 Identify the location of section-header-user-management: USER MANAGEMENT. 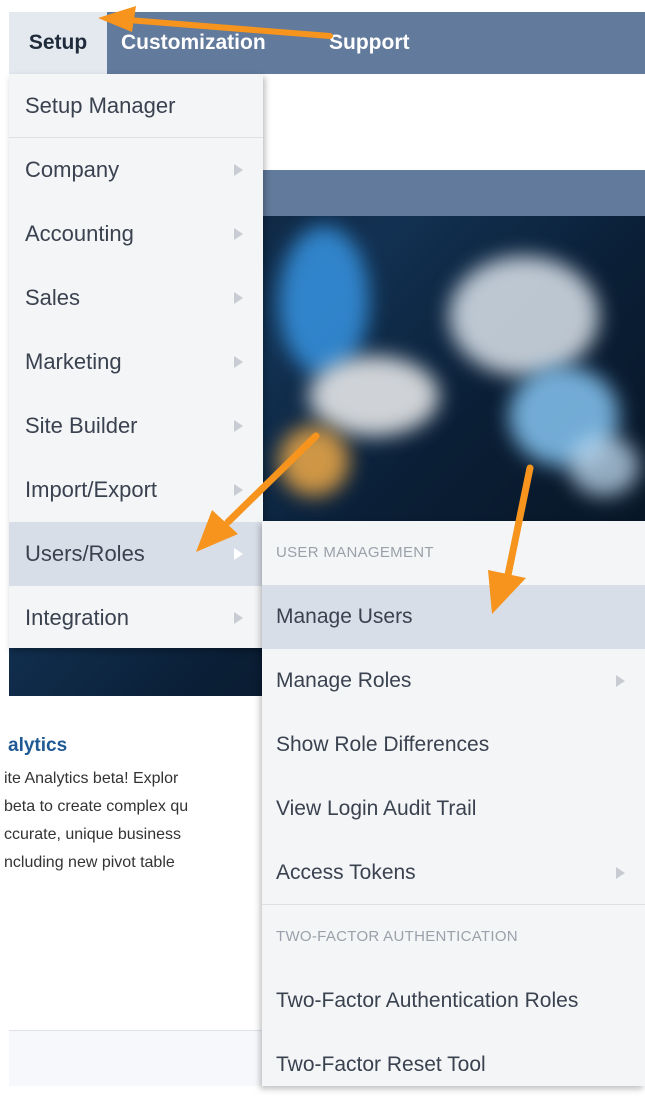
(355, 552).